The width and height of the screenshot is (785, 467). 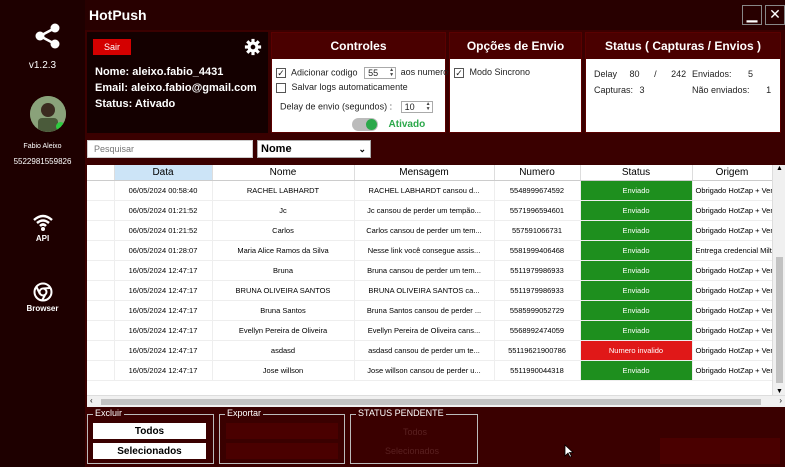 I want to click on pending-selected-button: Selecionados, so click(x=412, y=451).